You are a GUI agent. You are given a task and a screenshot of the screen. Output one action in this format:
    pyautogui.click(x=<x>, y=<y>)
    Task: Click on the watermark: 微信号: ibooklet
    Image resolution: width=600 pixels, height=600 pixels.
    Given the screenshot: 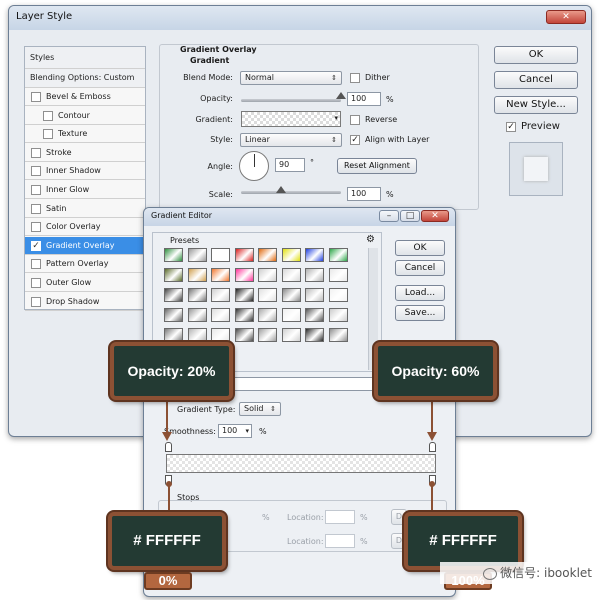 What is the action you would take?
    pyautogui.click(x=518, y=573)
    